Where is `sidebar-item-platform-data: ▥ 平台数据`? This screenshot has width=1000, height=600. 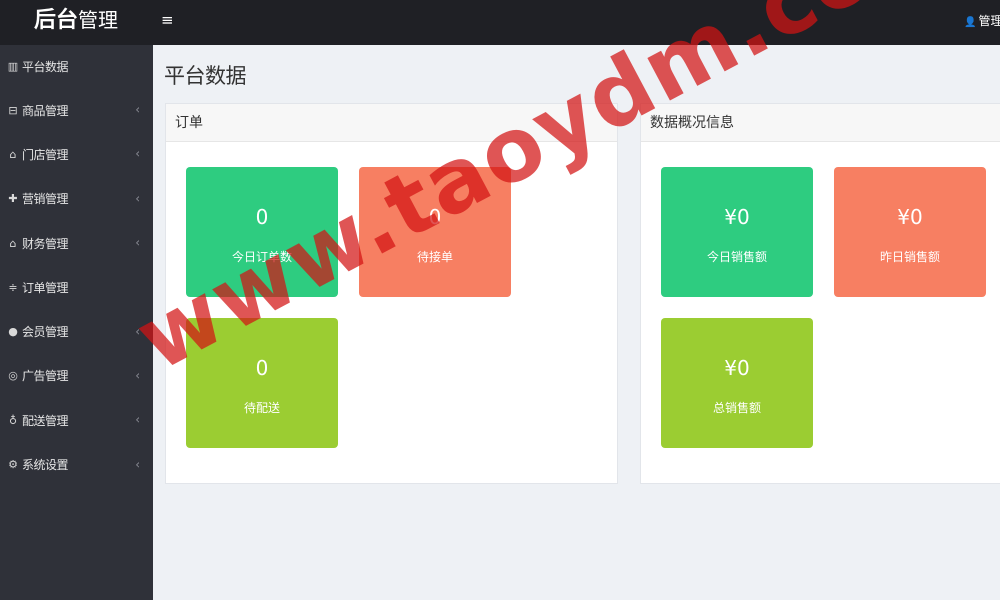 sidebar-item-platform-data: ▥ 平台数据 is located at coordinates (76, 66).